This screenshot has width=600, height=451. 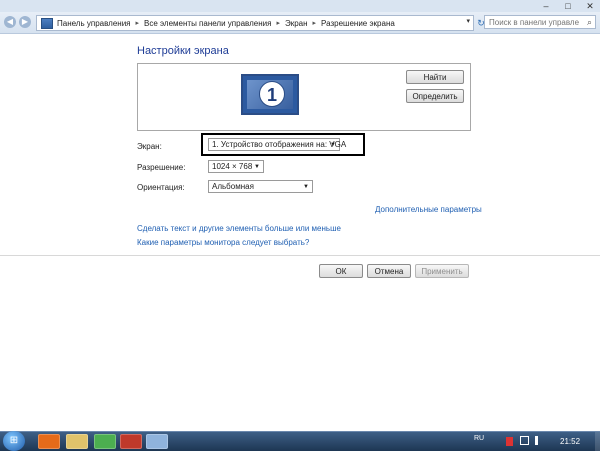 What do you see at coordinates (428, 209) in the screenshot?
I see `advanced-settings-link: Дополнительные параметры` at bounding box center [428, 209].